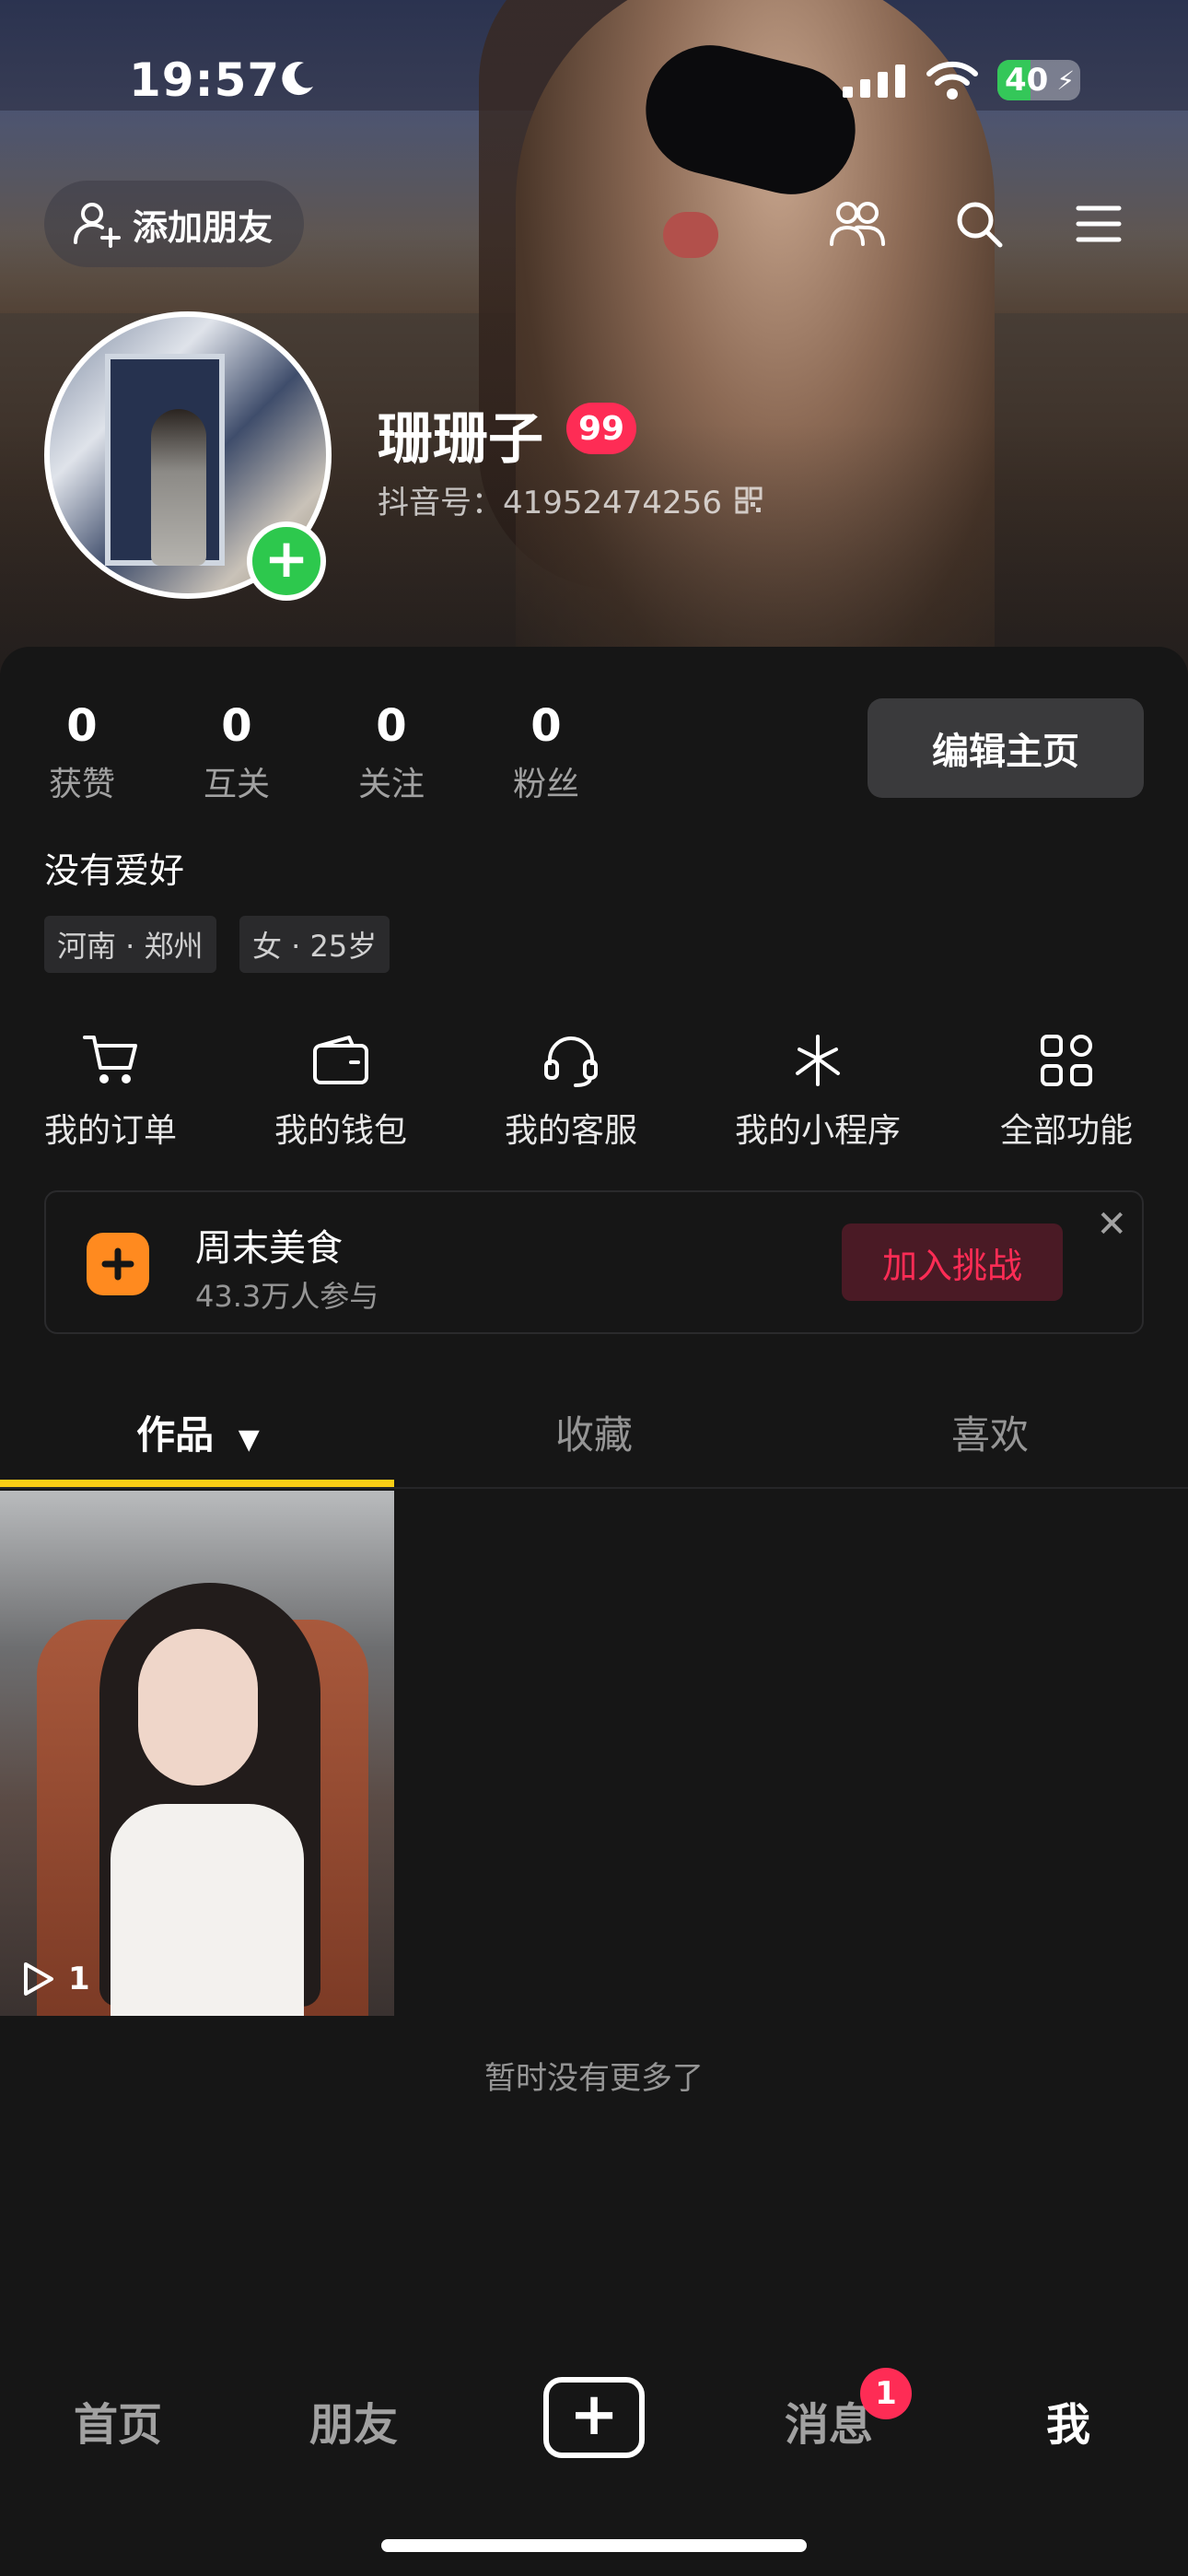 Image resolution: width=1188 pixels, height=2576 pixels. I want to click on nav-friends: 朋友, so click(353, 2420).